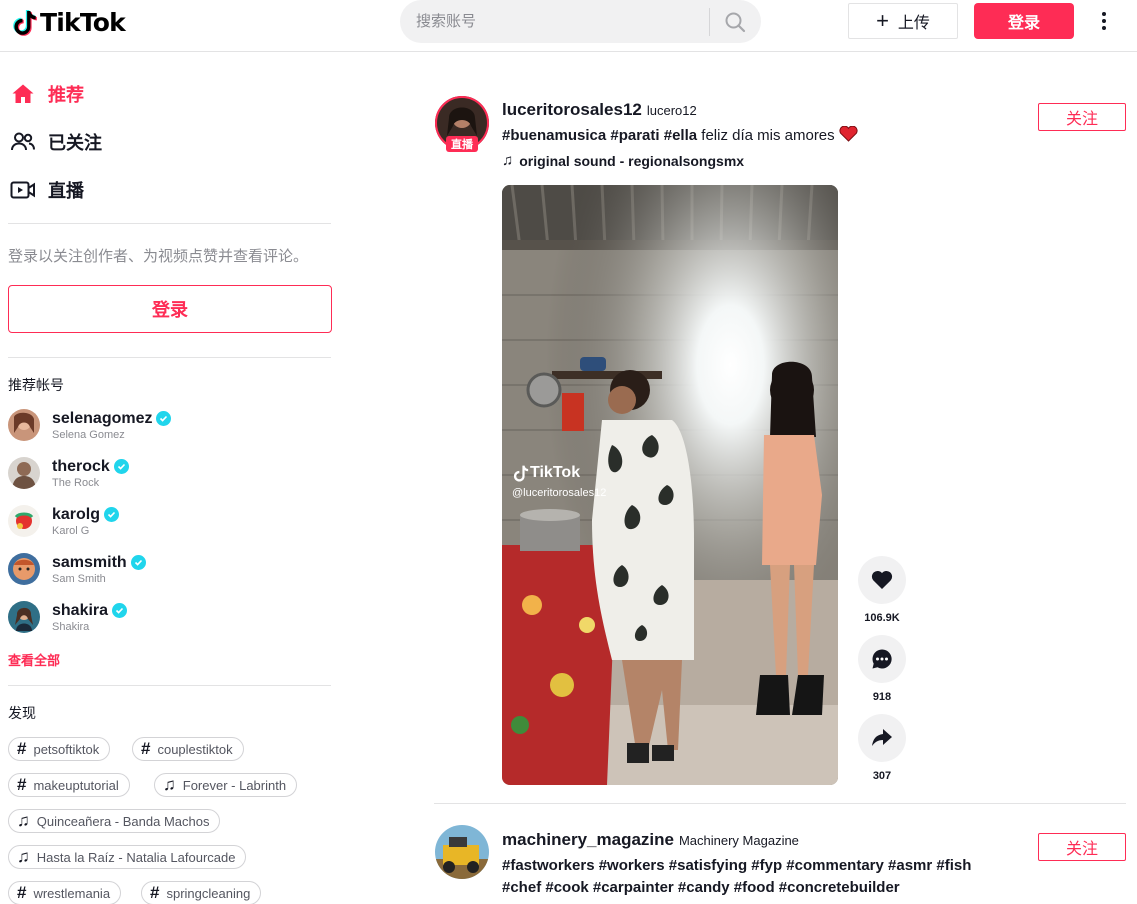 The height and width of the screenshot is (904, 1137). I want to click on login-tip-text: 登录以关注创作者、为视频点赞并查看评论。, so click(158, 256).